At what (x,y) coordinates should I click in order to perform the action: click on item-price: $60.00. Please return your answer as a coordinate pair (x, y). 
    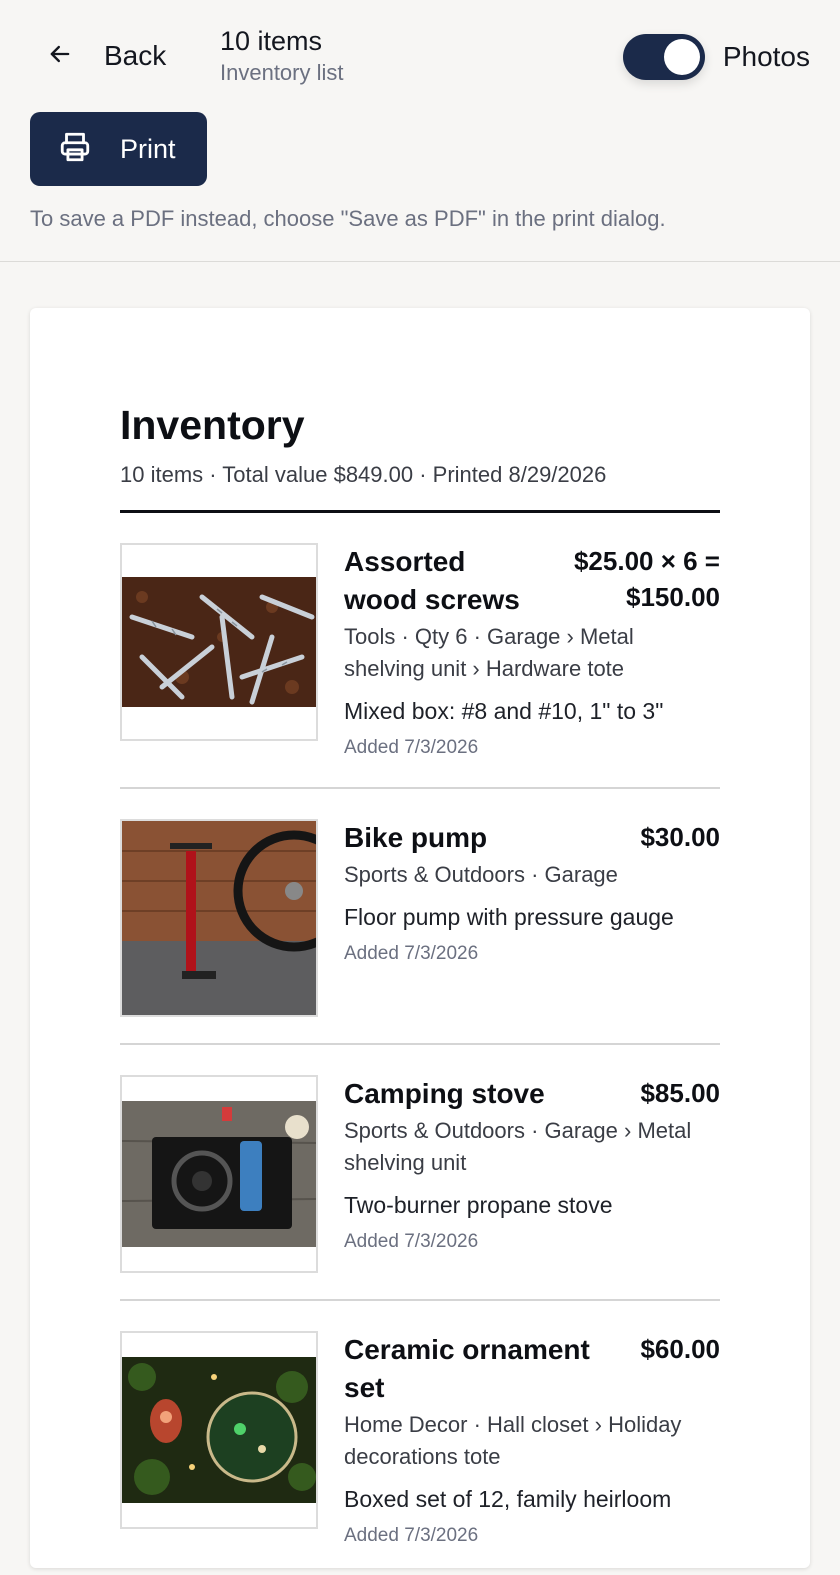
    Looking at the image, I should click on (680, 1349).